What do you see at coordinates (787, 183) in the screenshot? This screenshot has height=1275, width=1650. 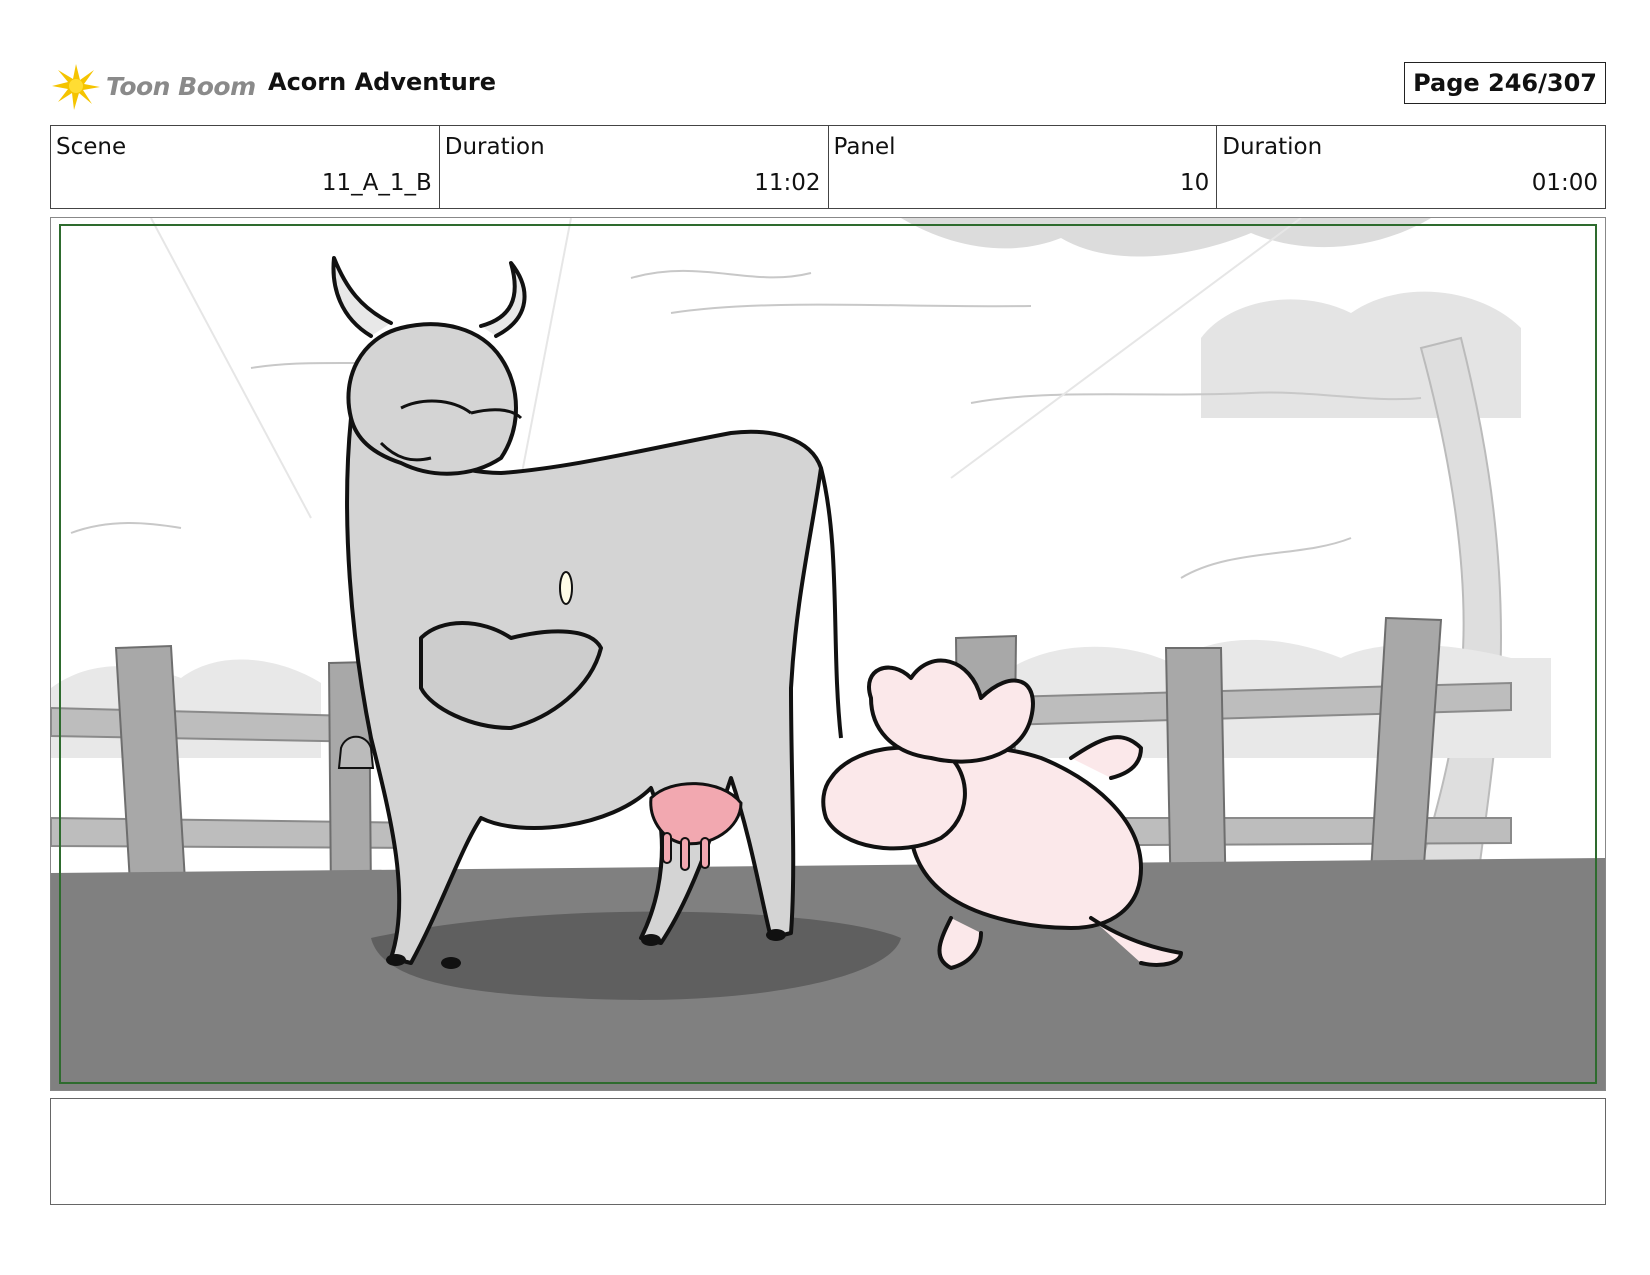 I see `scene-duration-value: 11:02` at bounding box center [787, 183].